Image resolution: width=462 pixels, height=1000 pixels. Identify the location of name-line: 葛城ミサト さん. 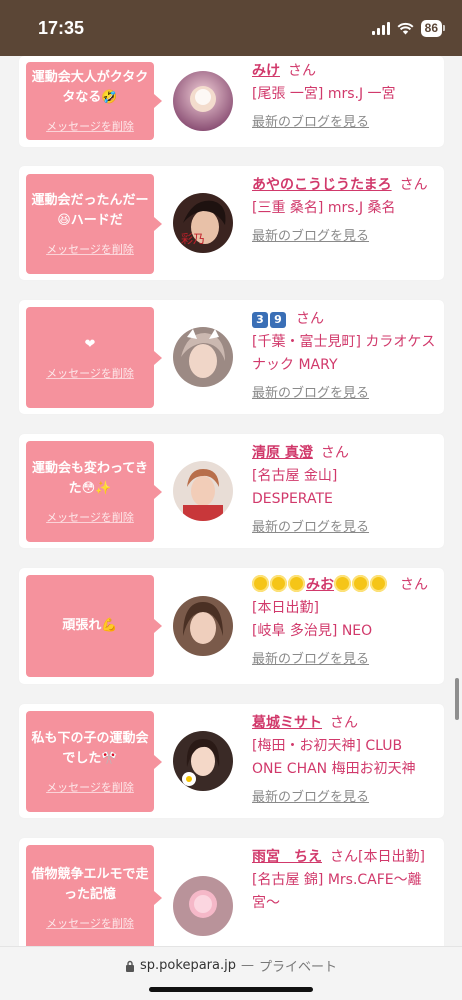
(344, 723).